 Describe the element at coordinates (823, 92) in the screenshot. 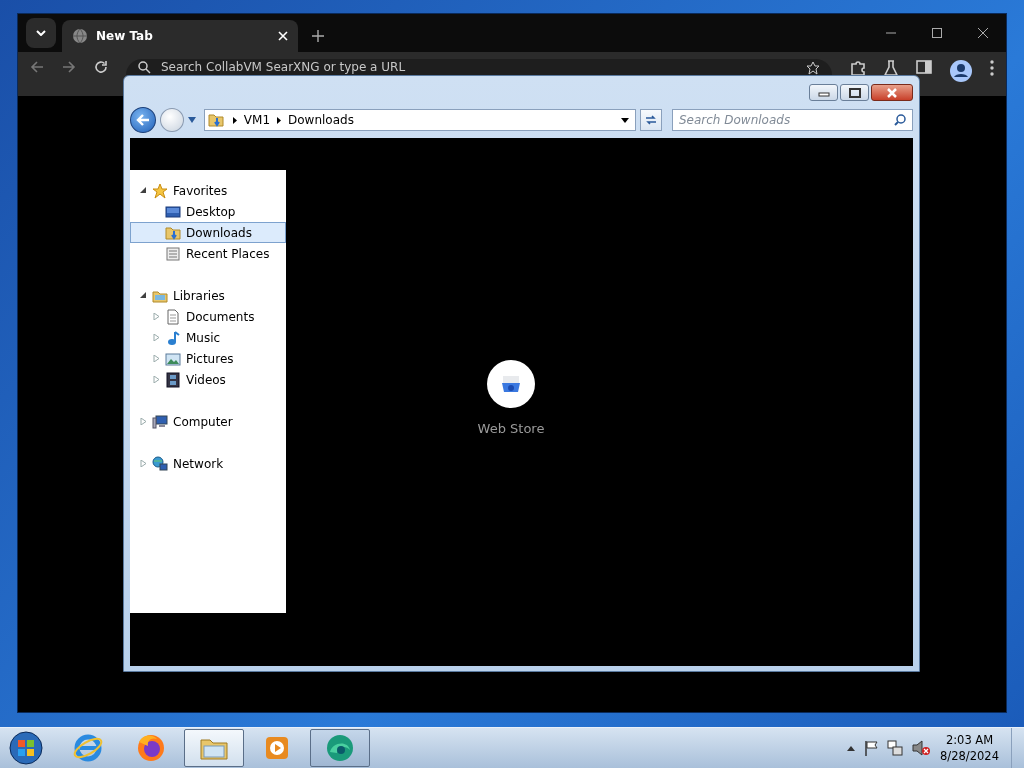

I see `minimize-button` at that location.